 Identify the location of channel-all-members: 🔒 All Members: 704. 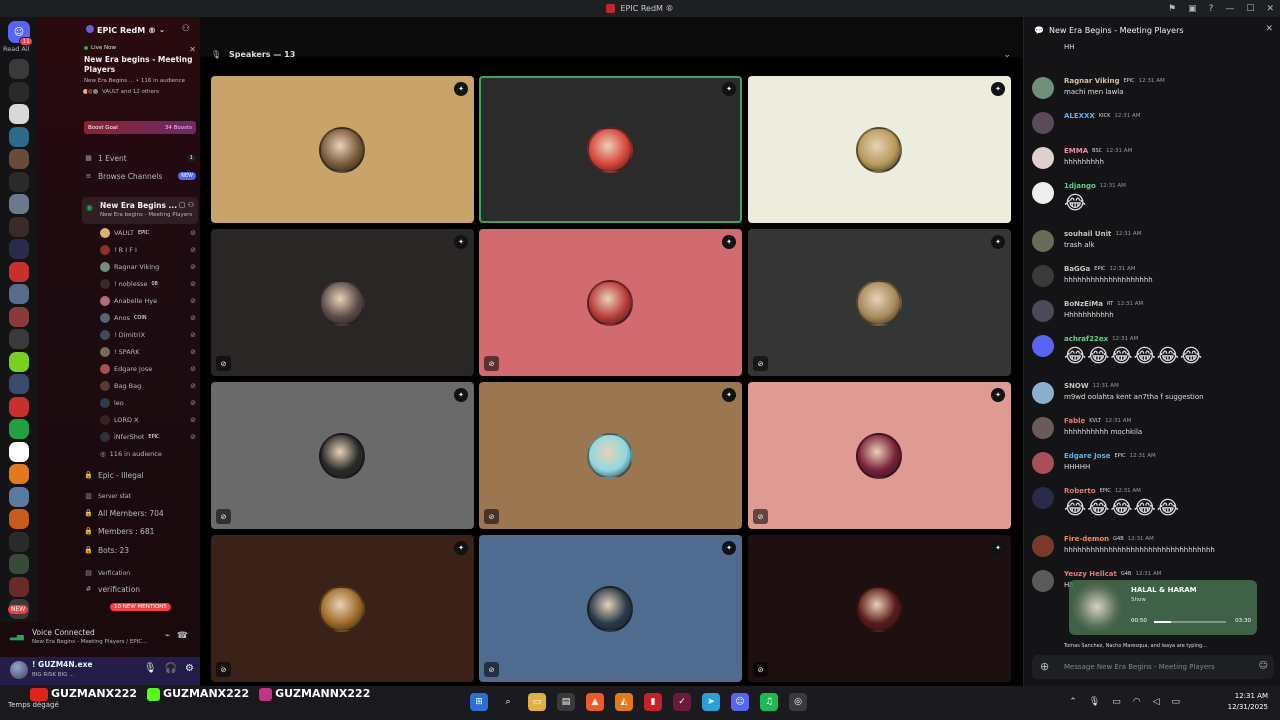
(140, 513).